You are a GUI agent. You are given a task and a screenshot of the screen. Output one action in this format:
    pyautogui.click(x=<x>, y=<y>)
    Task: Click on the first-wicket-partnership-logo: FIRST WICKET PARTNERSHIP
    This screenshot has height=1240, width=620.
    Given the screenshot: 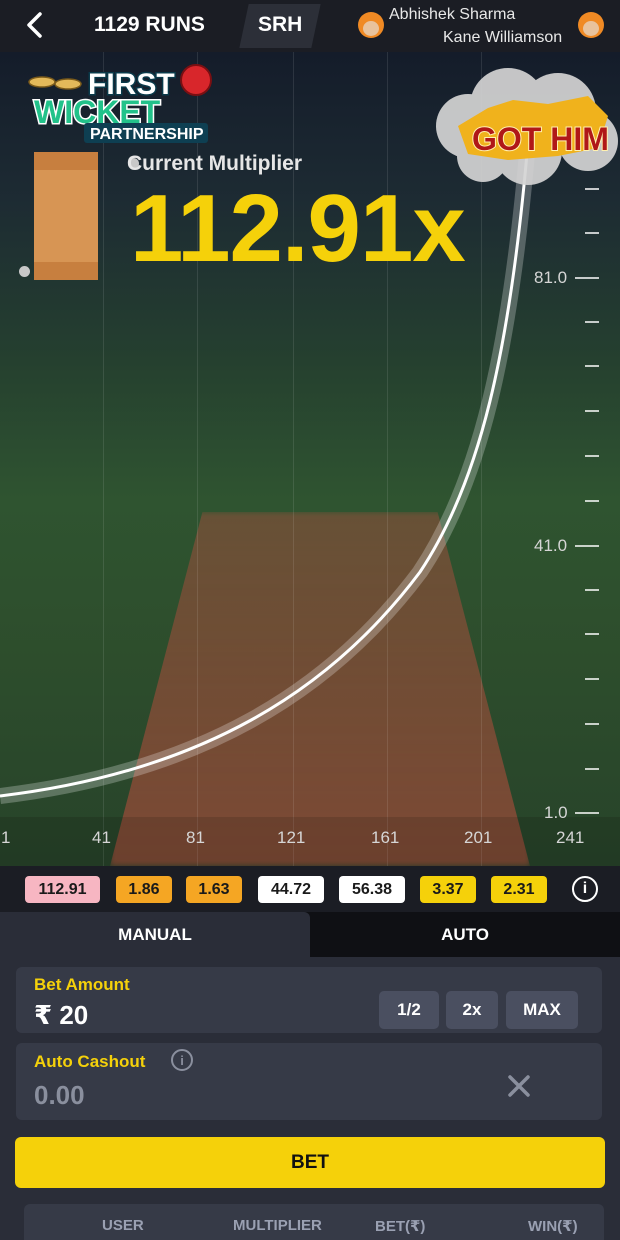 What is the action you would take?
    pyautogui.click(x=120, y=103)
    